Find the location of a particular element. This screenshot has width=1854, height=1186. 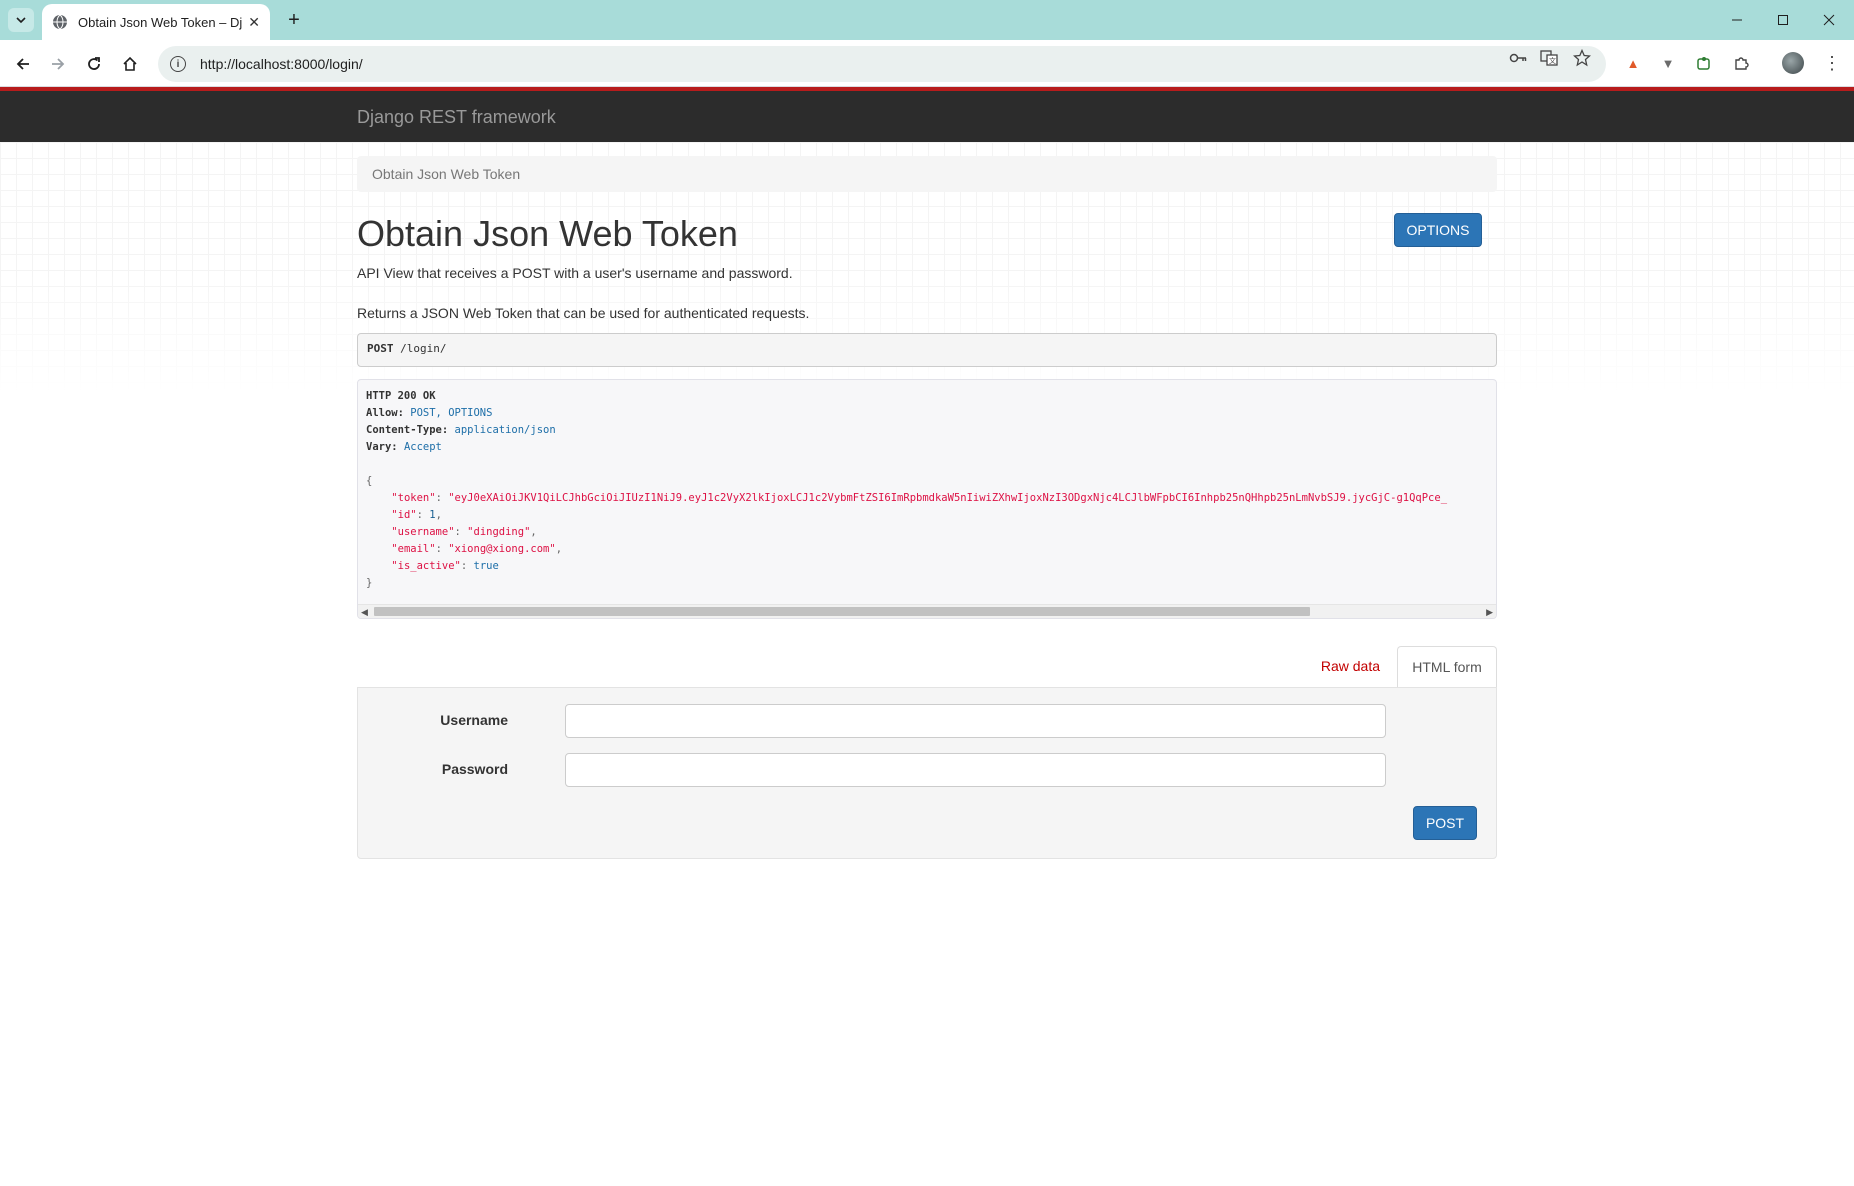

json-key-id: "id" is located at coordinates (404, 515).